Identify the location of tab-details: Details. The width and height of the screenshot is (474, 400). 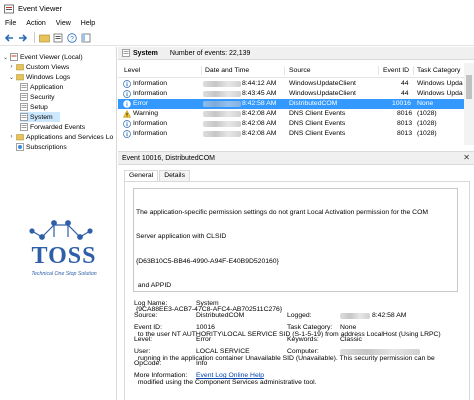
(174, 175).